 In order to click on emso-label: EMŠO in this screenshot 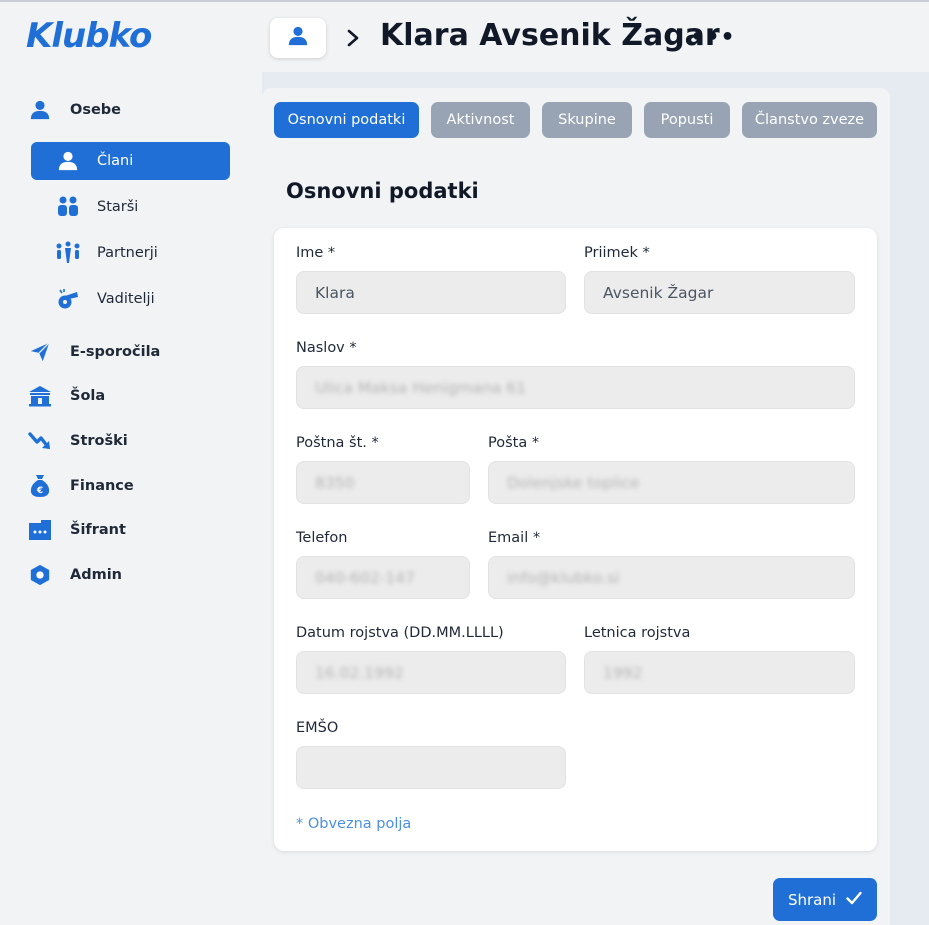, I will do `click(317, 728)`.